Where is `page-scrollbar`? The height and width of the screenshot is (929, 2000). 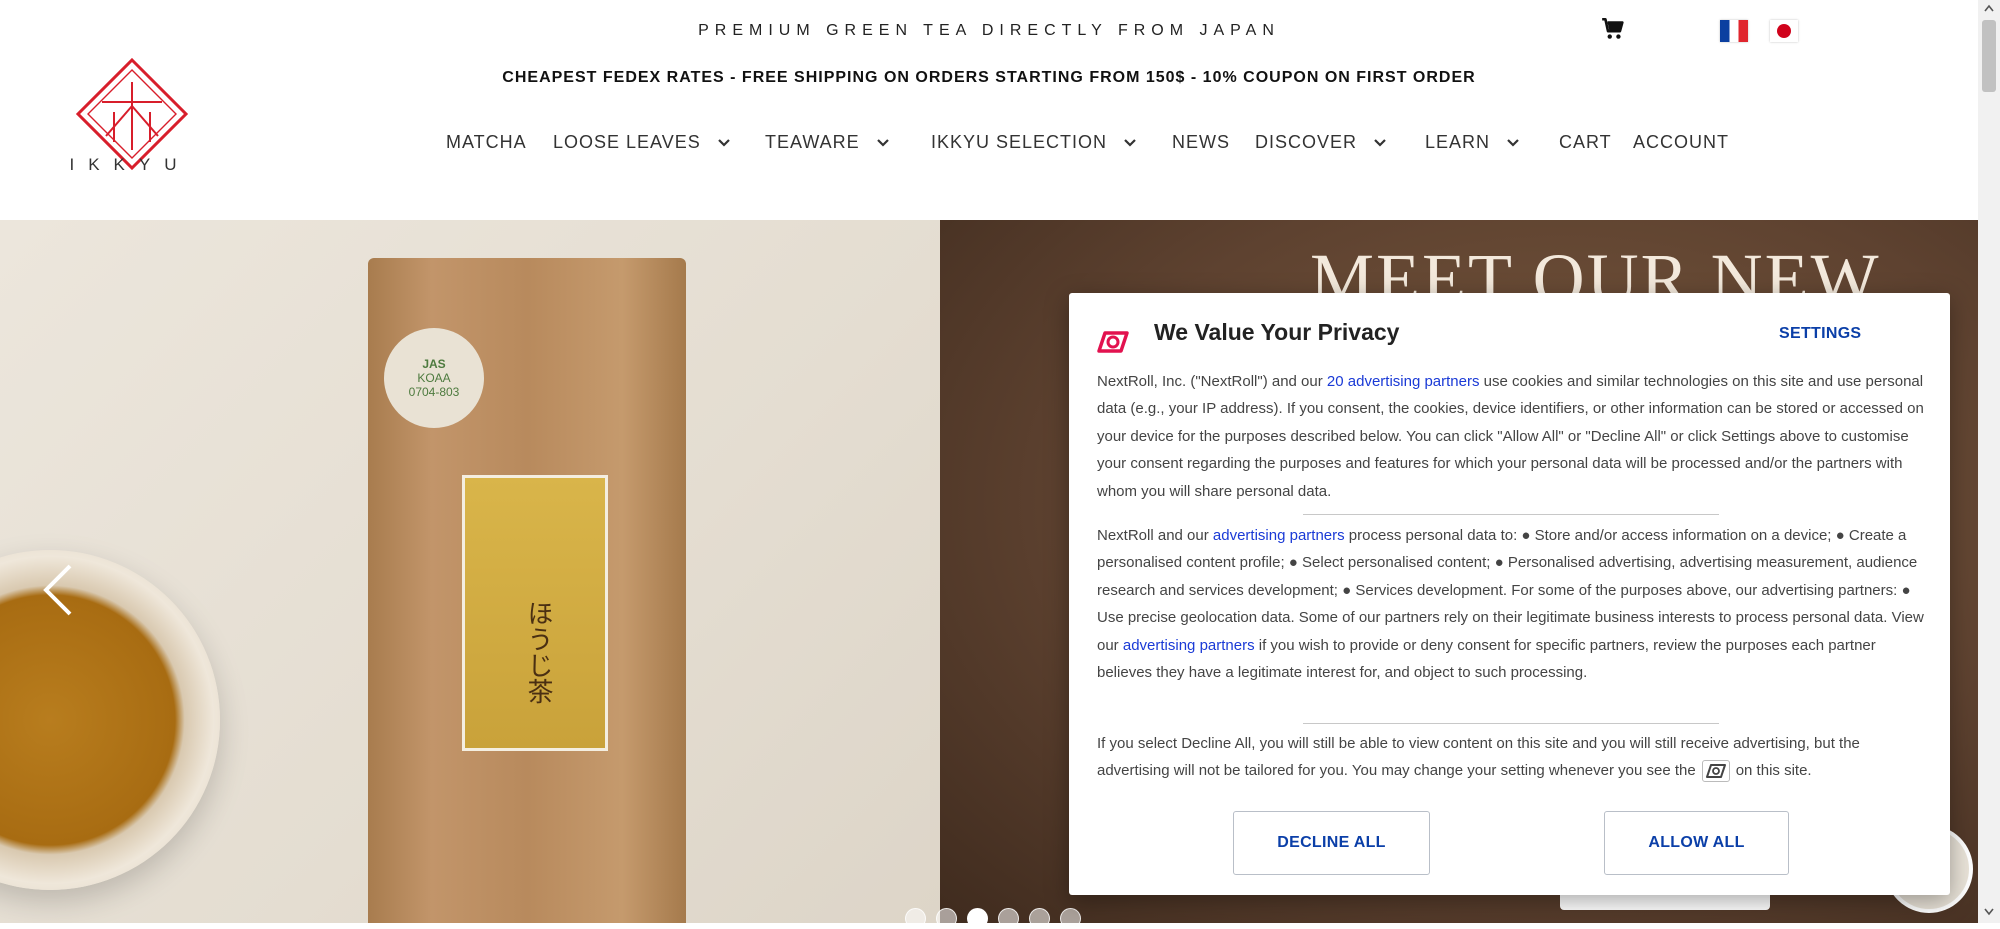 page-scrollbar is located at coordinates (1989, 461).